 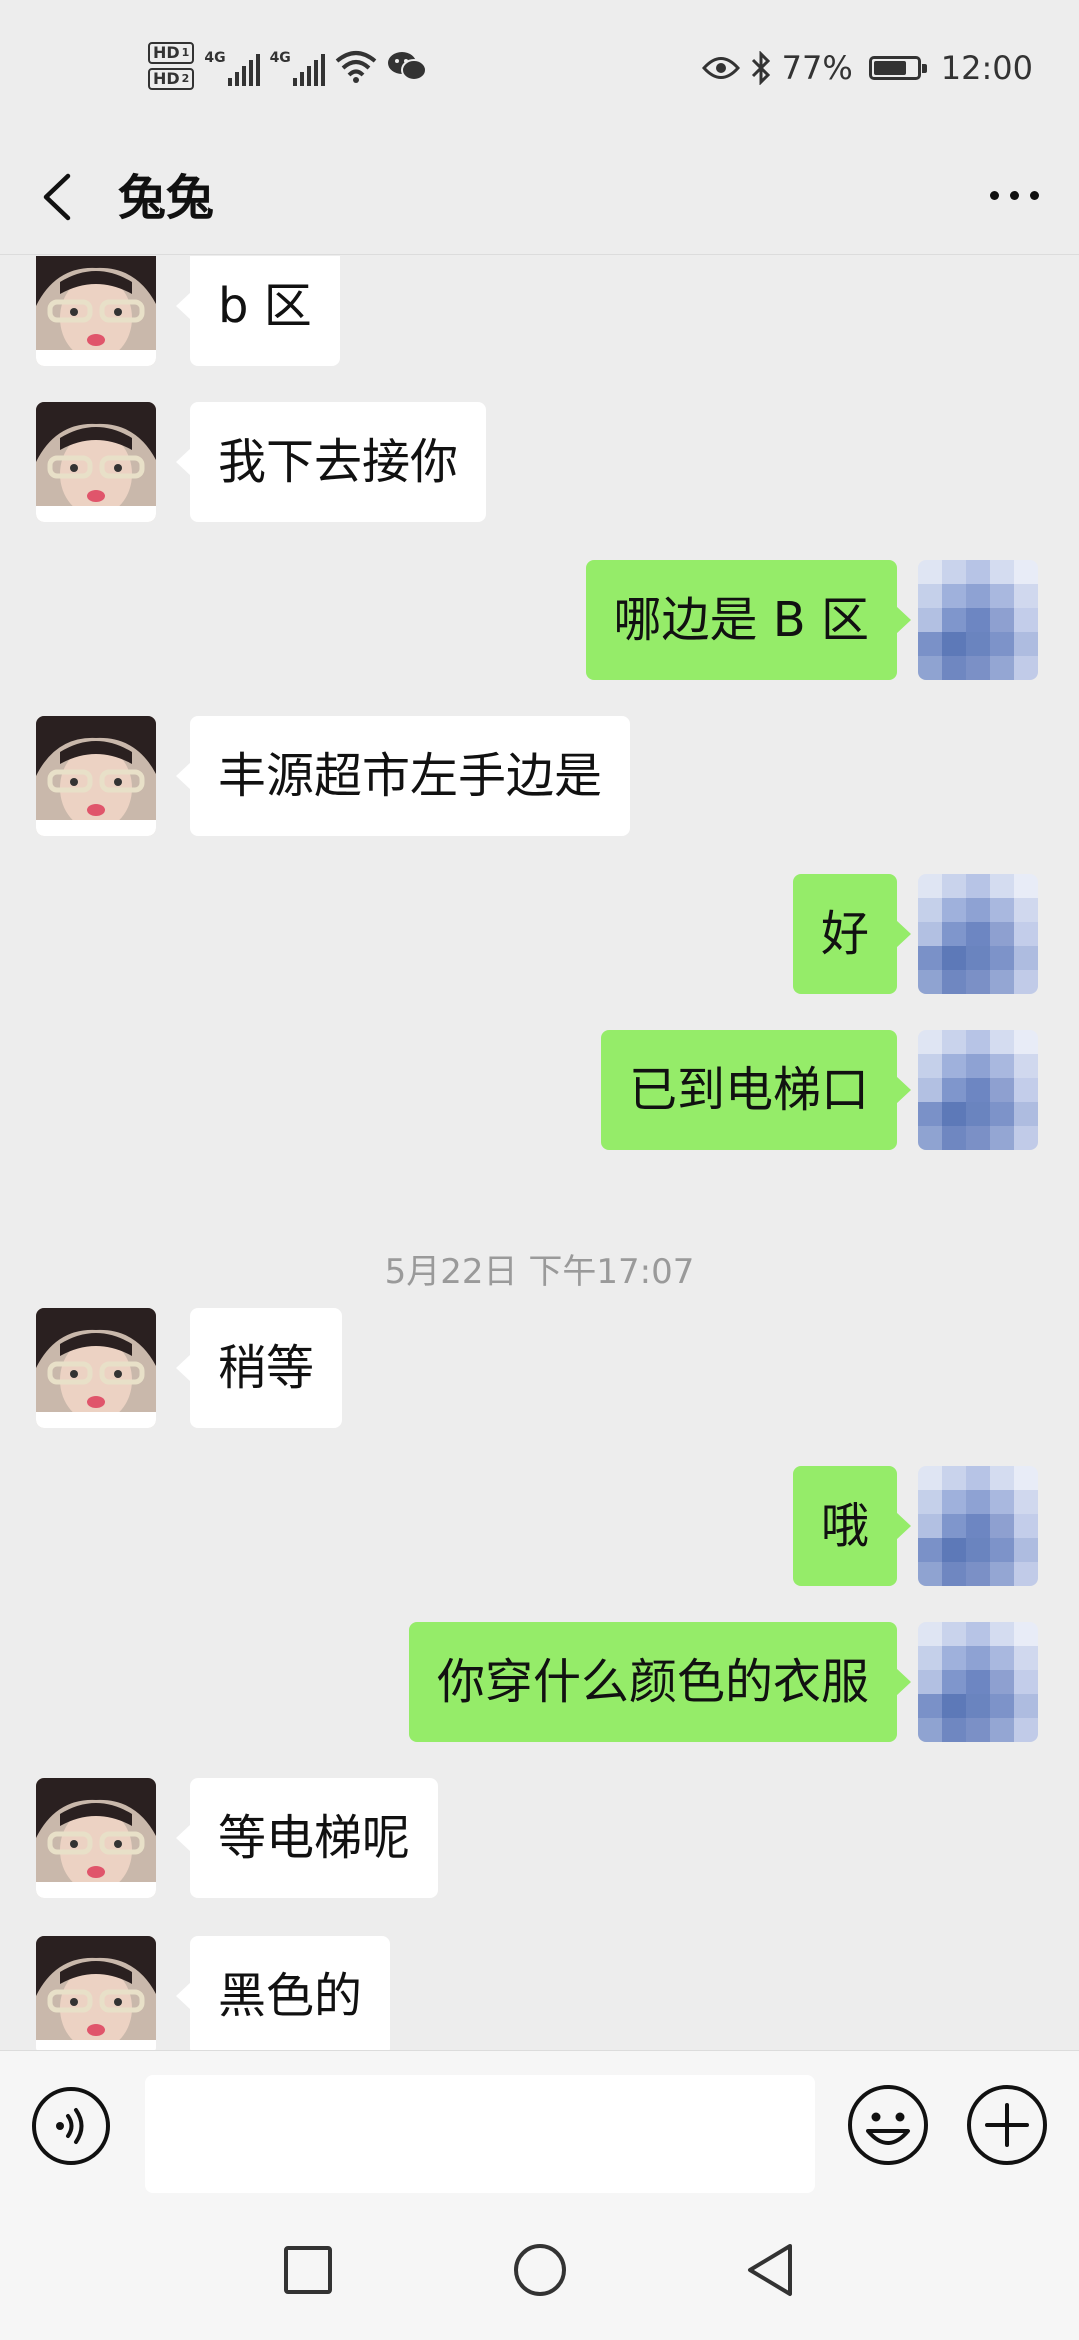 I want to click on input-bar, so click(x=539, y=2125).